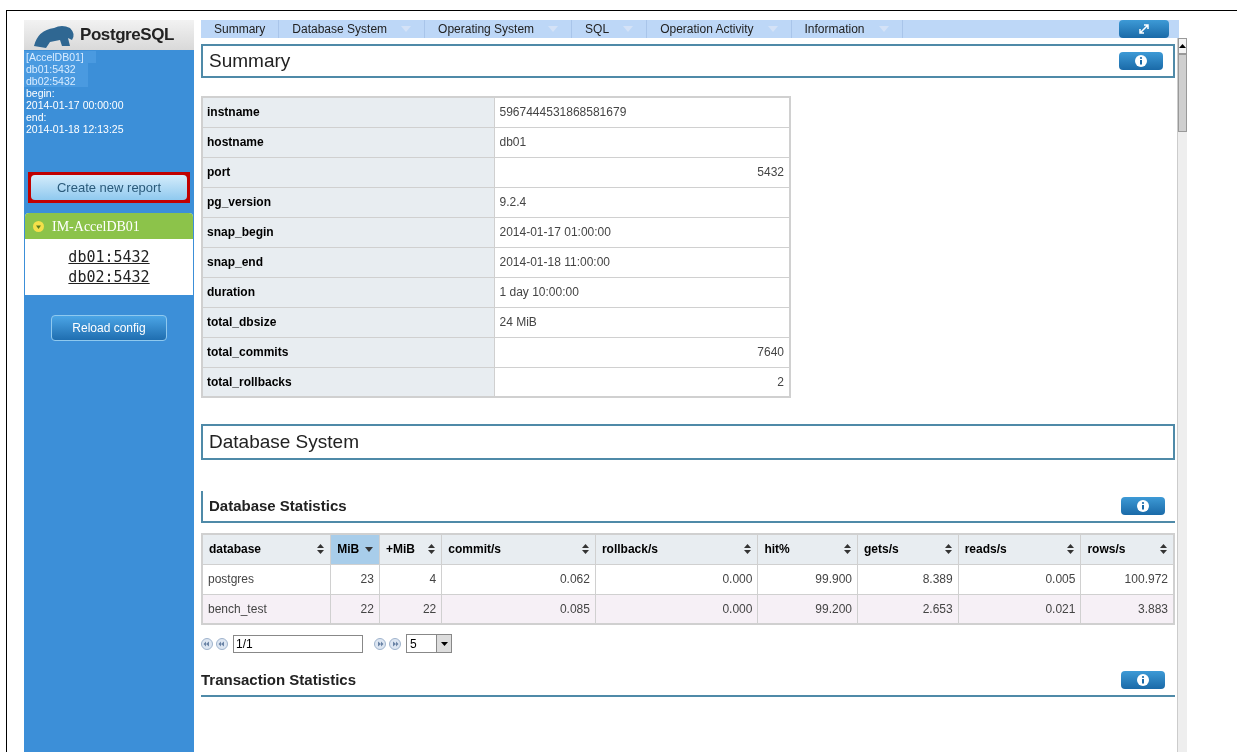 Image resolution: width=1237 pixels, height=752 pixels. What do you see at coordinates (207, 643) in the screenshot?
I see `first-page-icon` at bounding box center [207, 643].